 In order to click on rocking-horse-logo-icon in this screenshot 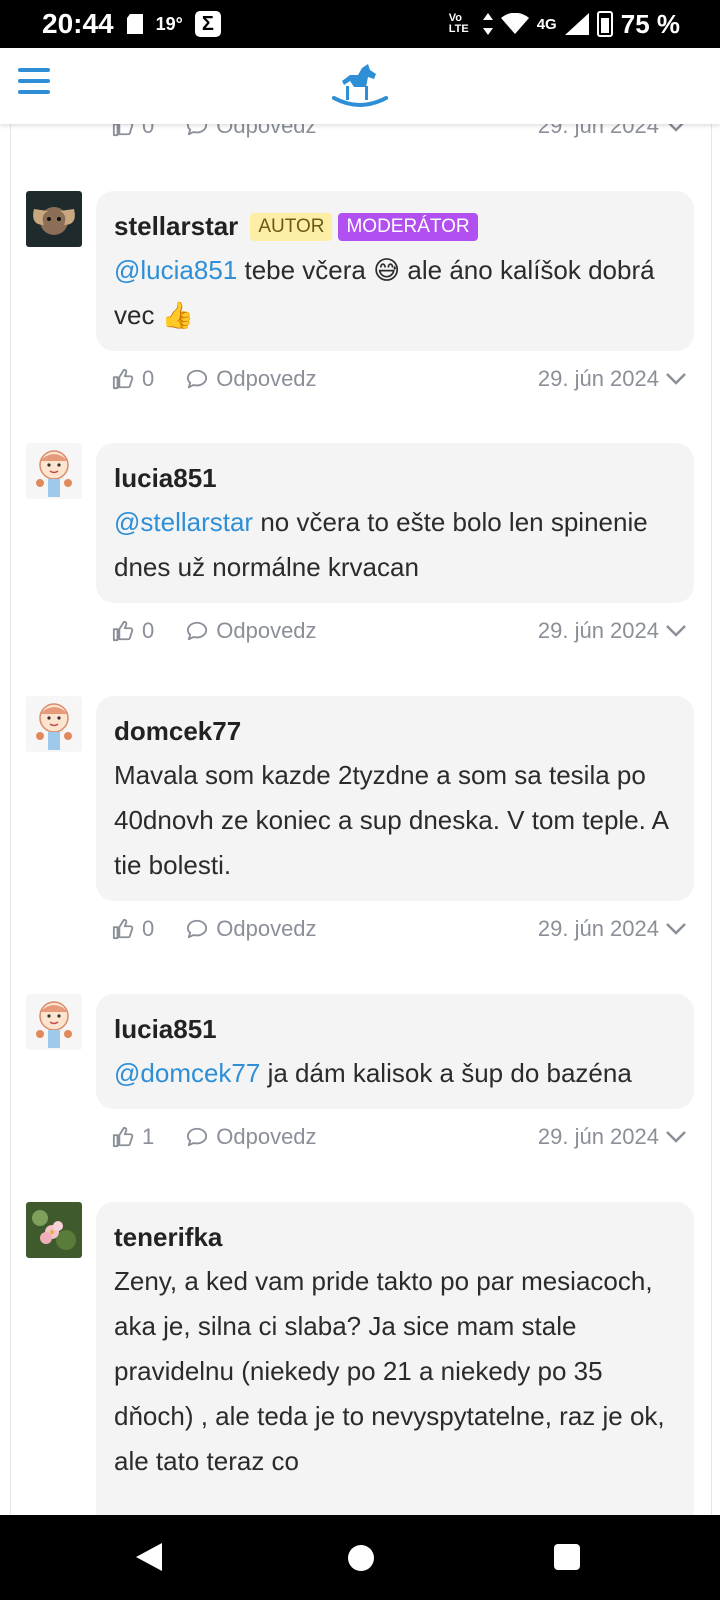, I will do `click(360, 87)`.